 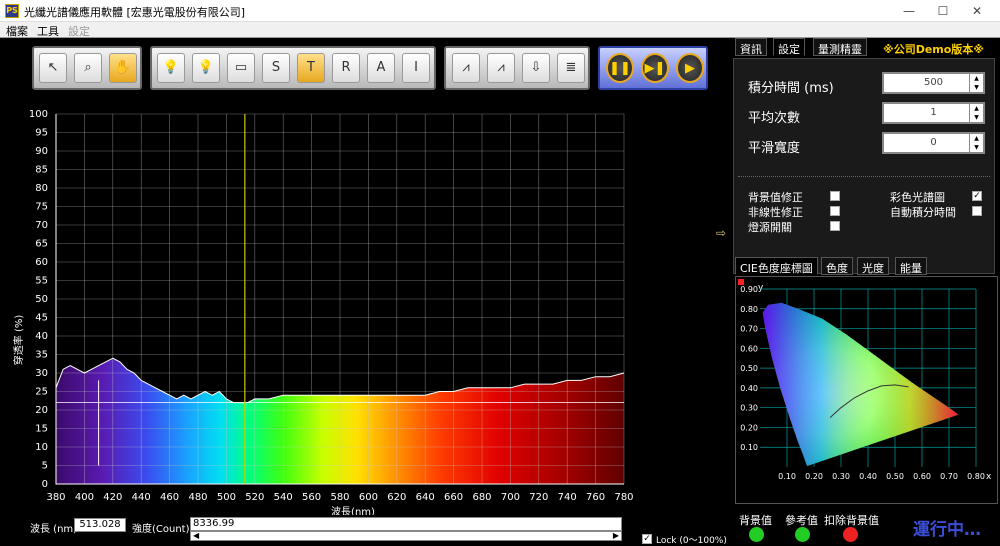 What do you see at coordinates (311, 68) in the screenshot?
I see `transmission-t-icon: T` at bounding box center [311, 68].